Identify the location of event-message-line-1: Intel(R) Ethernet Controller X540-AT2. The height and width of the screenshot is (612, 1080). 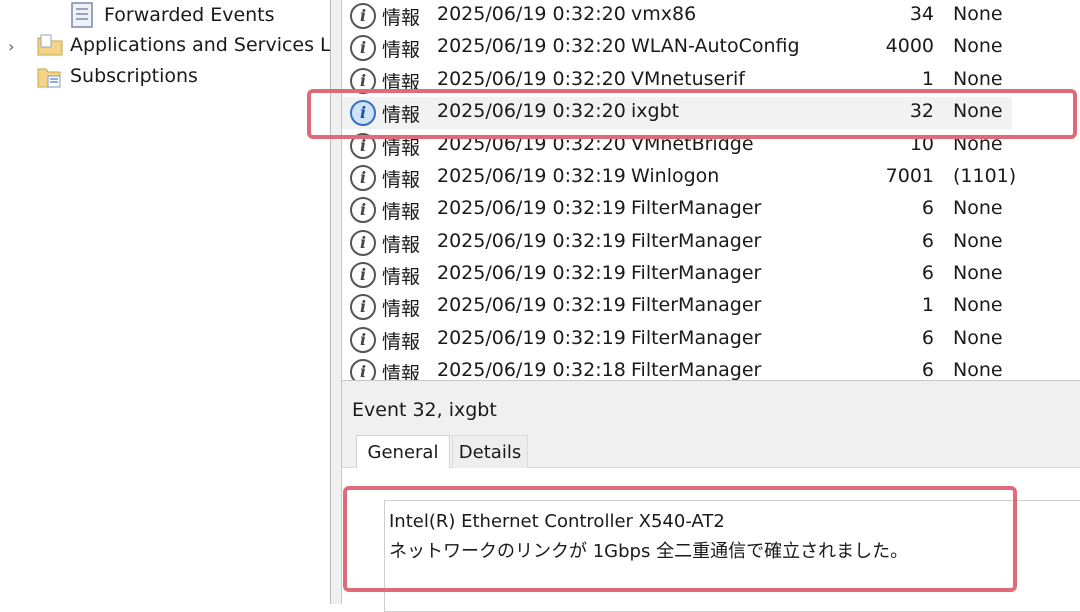
(557, 521).